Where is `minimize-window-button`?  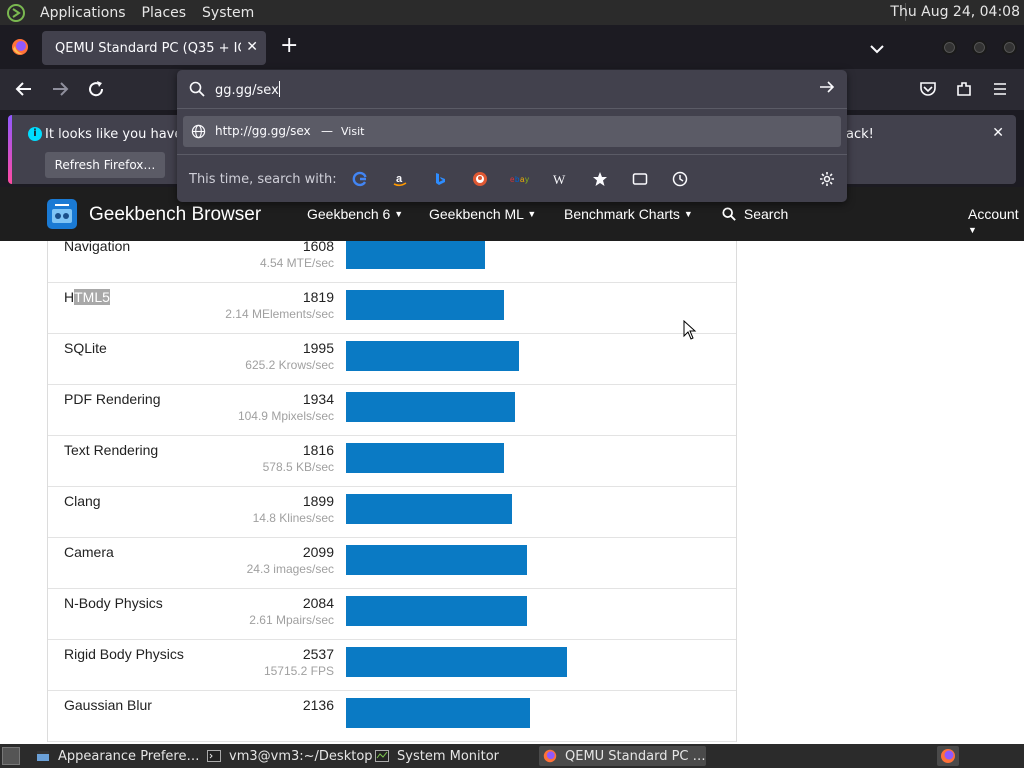
minimize-window-button is located at coordinates (949, 47).